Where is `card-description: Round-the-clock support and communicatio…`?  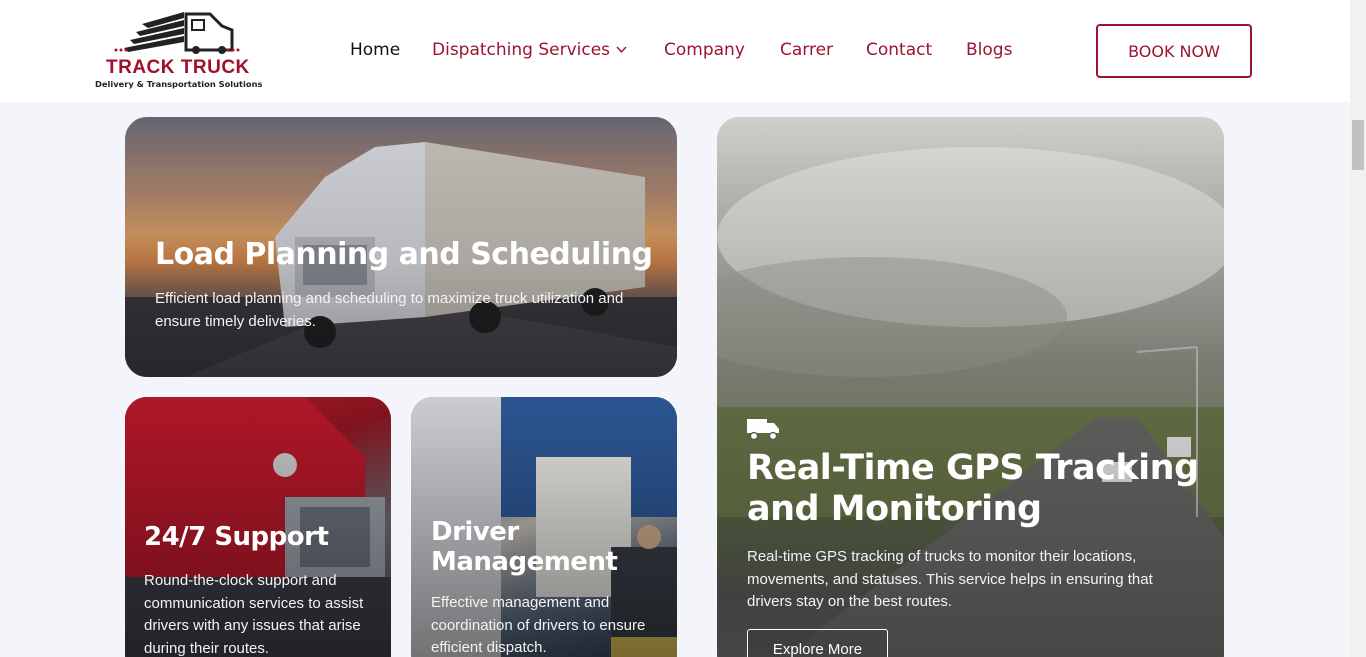
card-description: Round-the-clock support and communicatio… is located at coordinates (254, 614).